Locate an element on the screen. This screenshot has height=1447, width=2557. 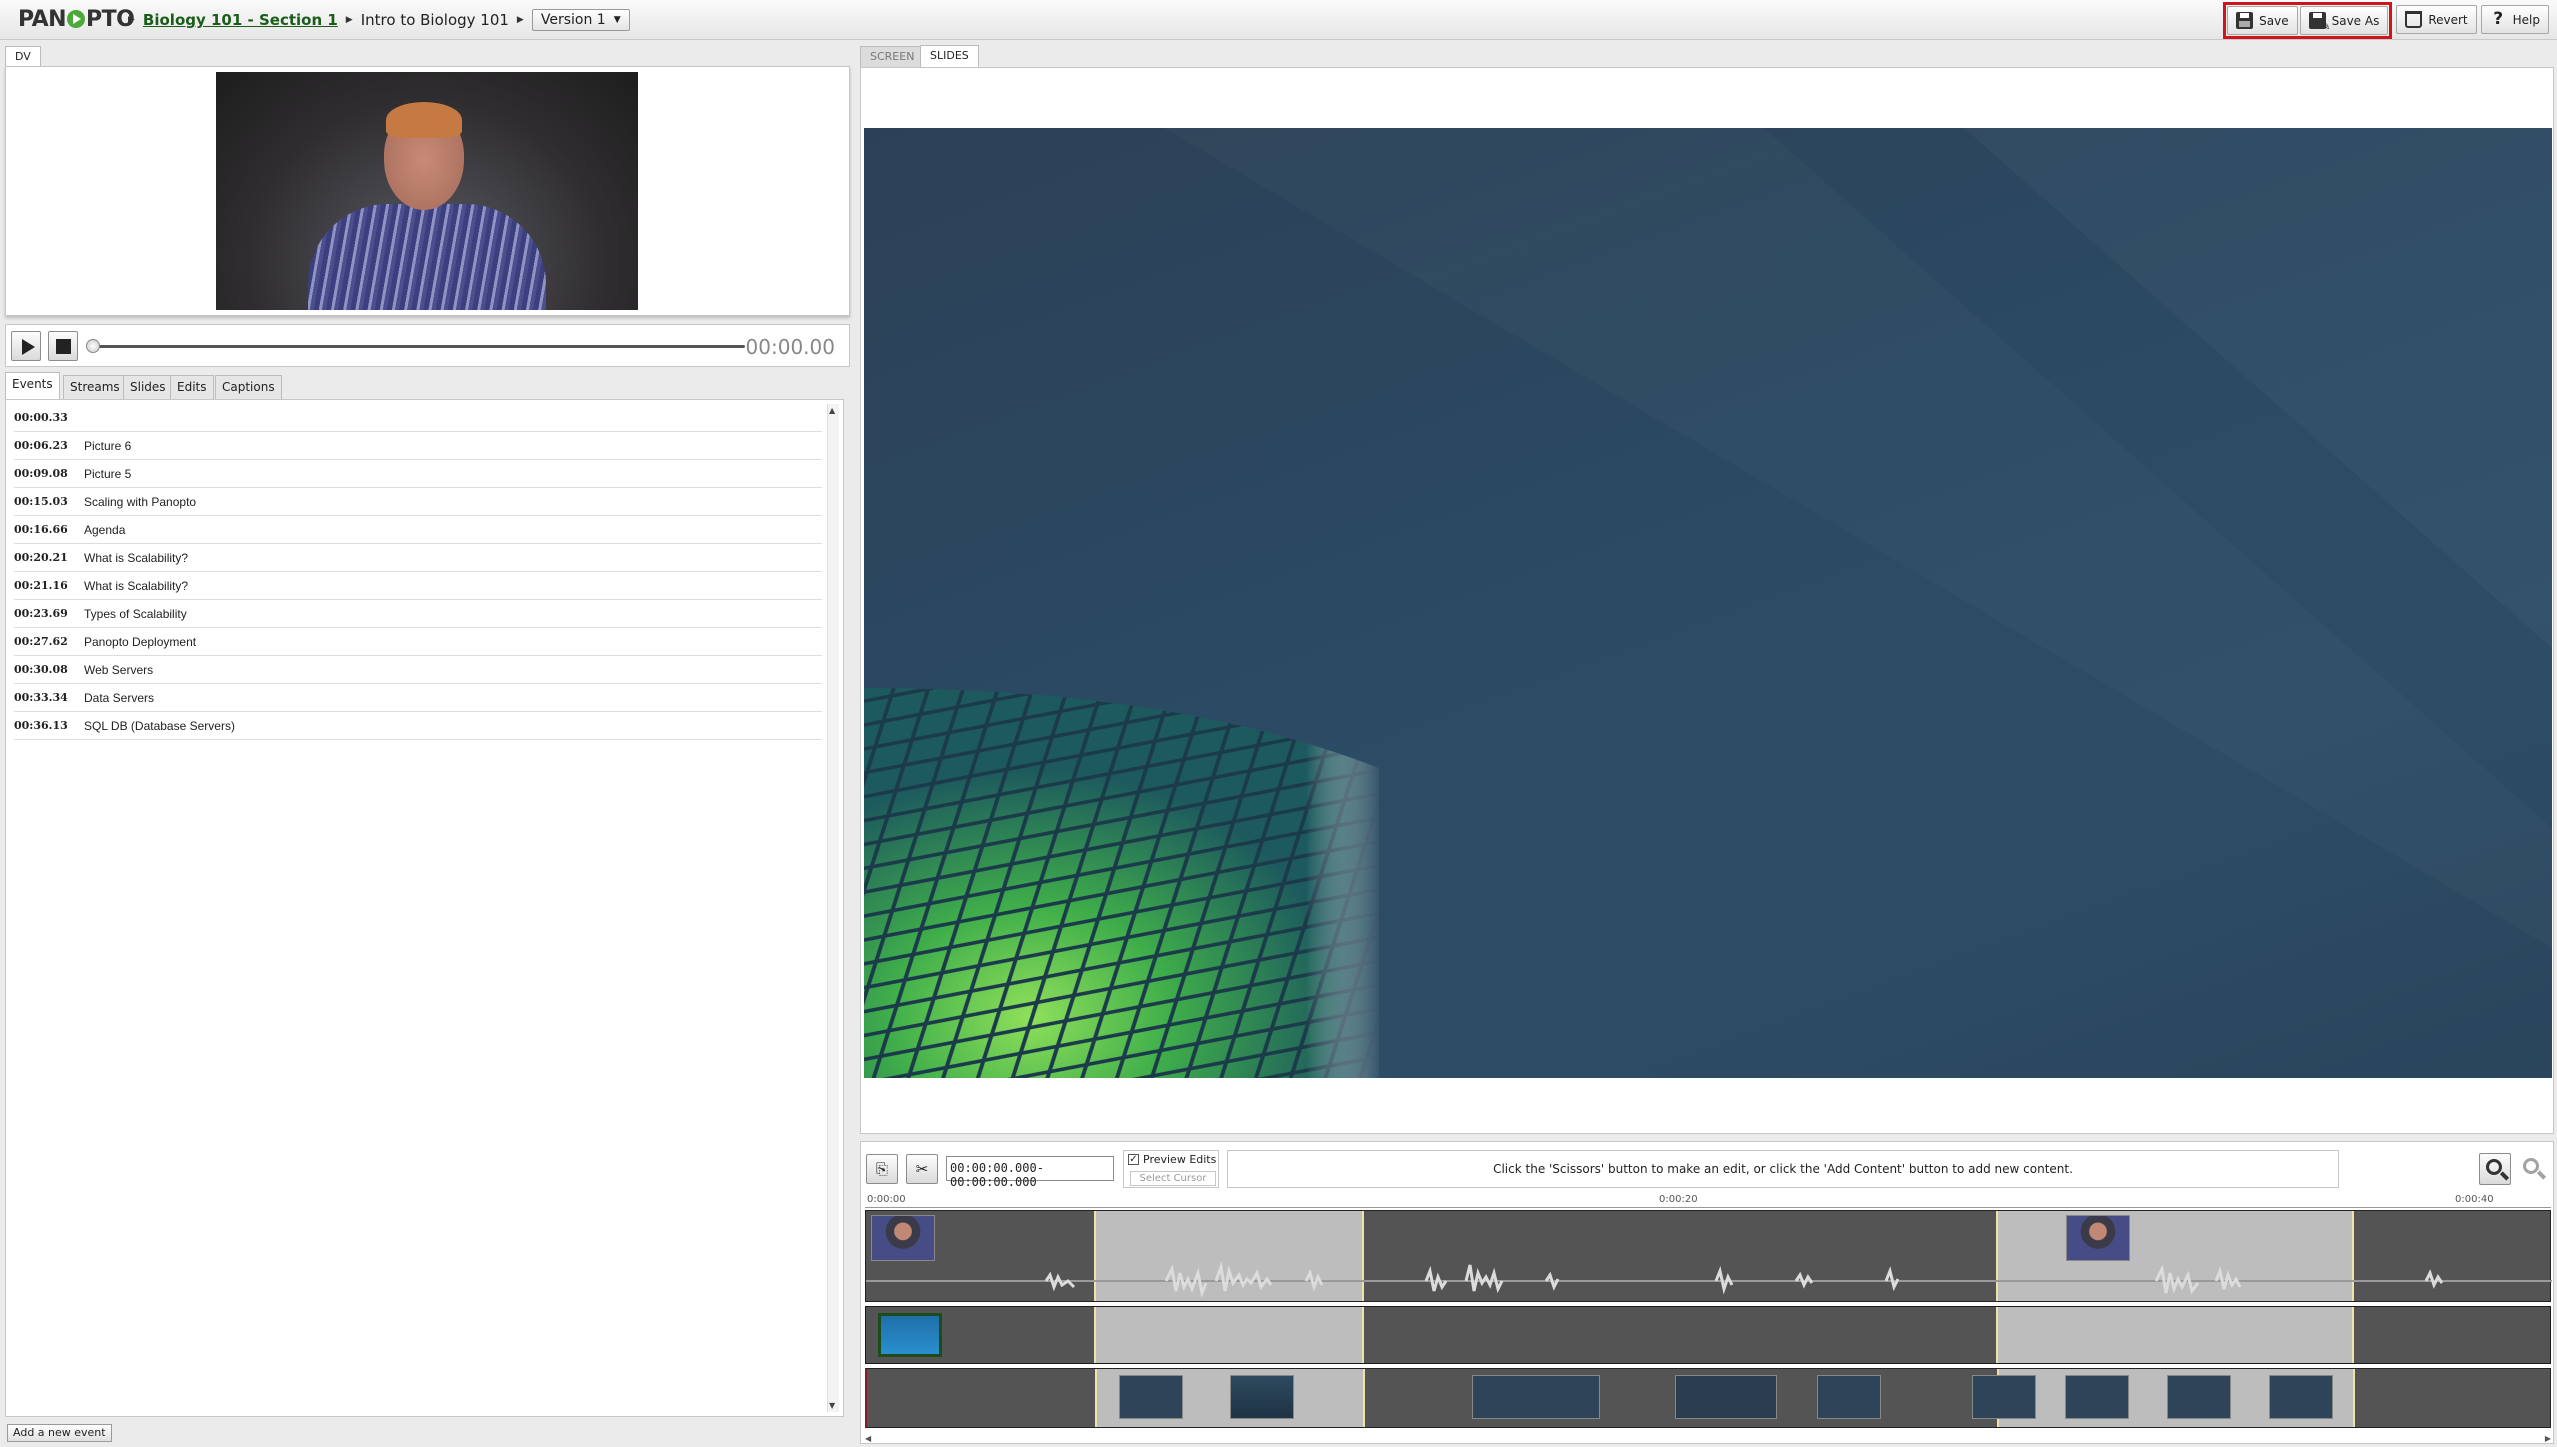
breadcrumb-folder-link: Biology 101 - Section 1 is located at coordinates (240, 20).